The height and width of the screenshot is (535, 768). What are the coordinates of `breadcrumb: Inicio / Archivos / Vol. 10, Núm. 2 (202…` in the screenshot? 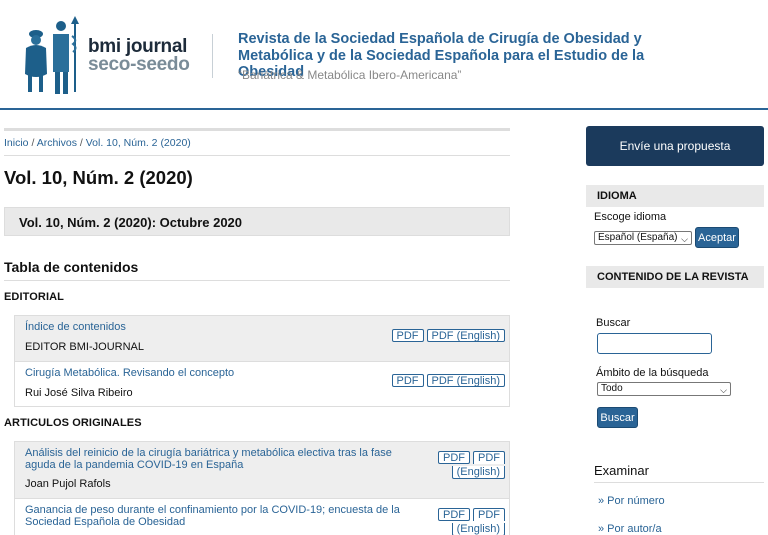 It's located at (97, 143).